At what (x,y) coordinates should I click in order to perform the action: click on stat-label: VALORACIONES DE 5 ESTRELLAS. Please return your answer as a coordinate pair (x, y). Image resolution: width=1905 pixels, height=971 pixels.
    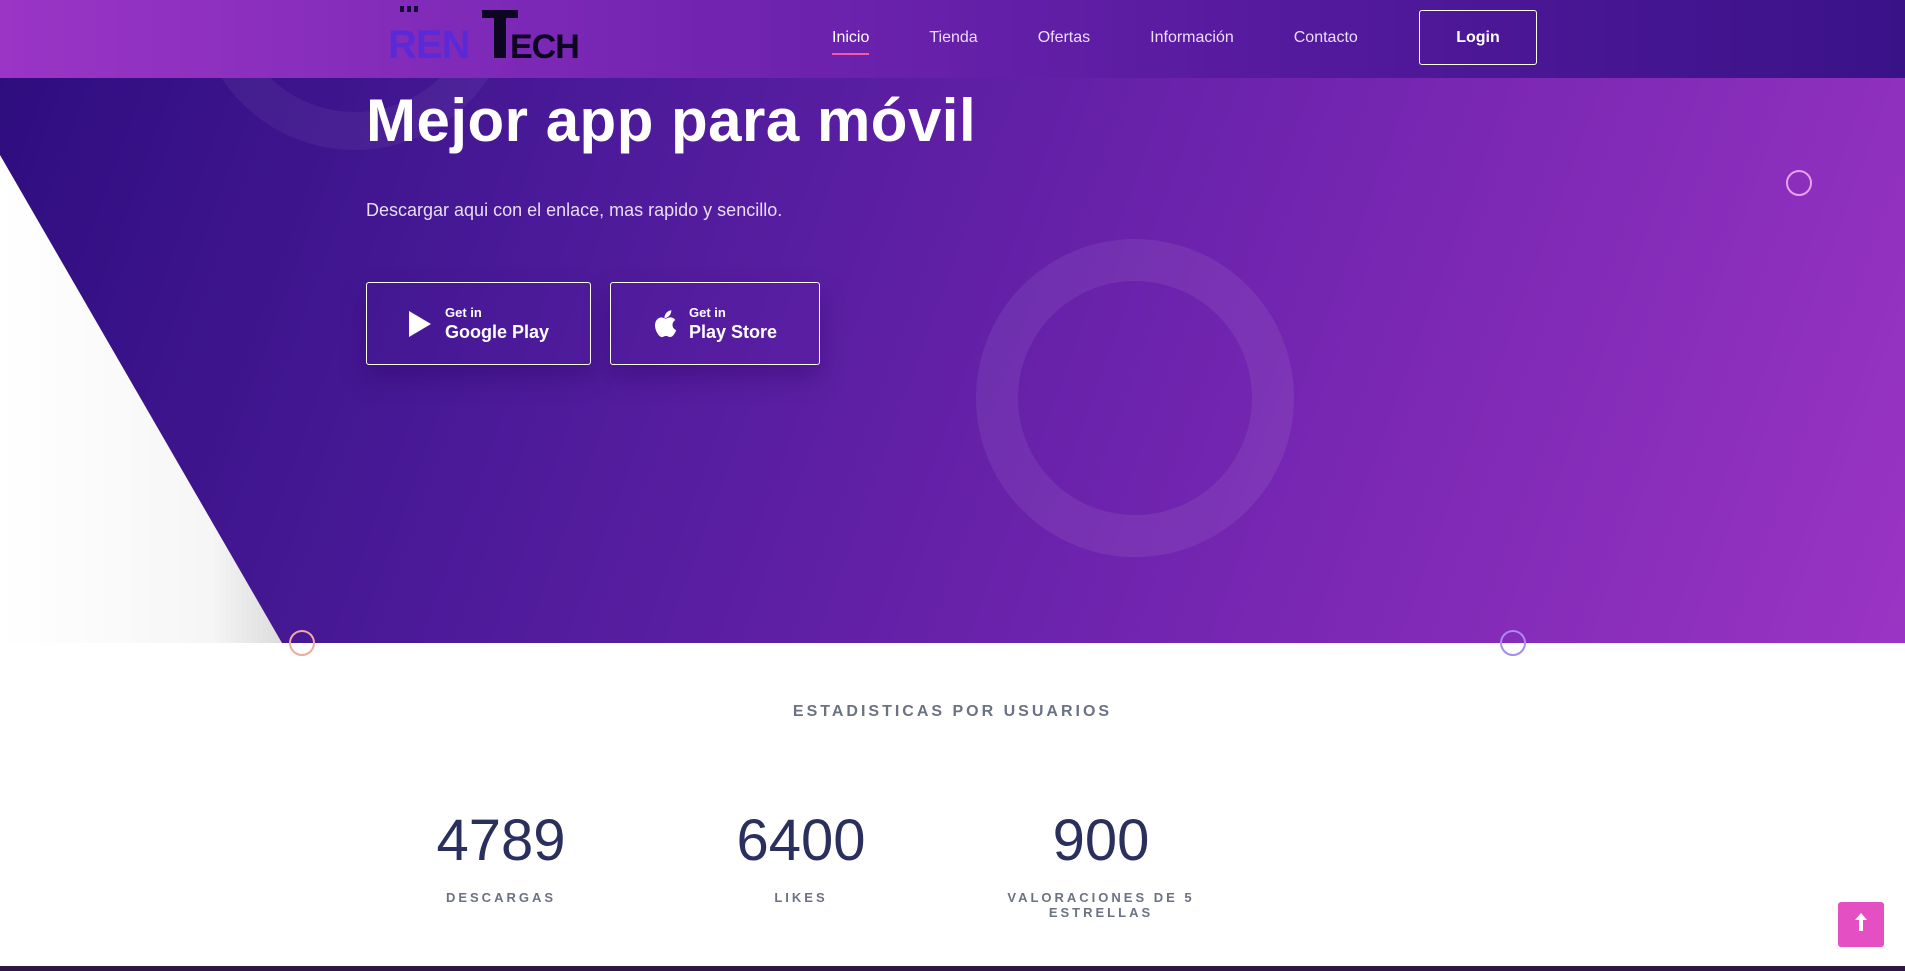
    Looking at the image, I should click on (1101, 905).